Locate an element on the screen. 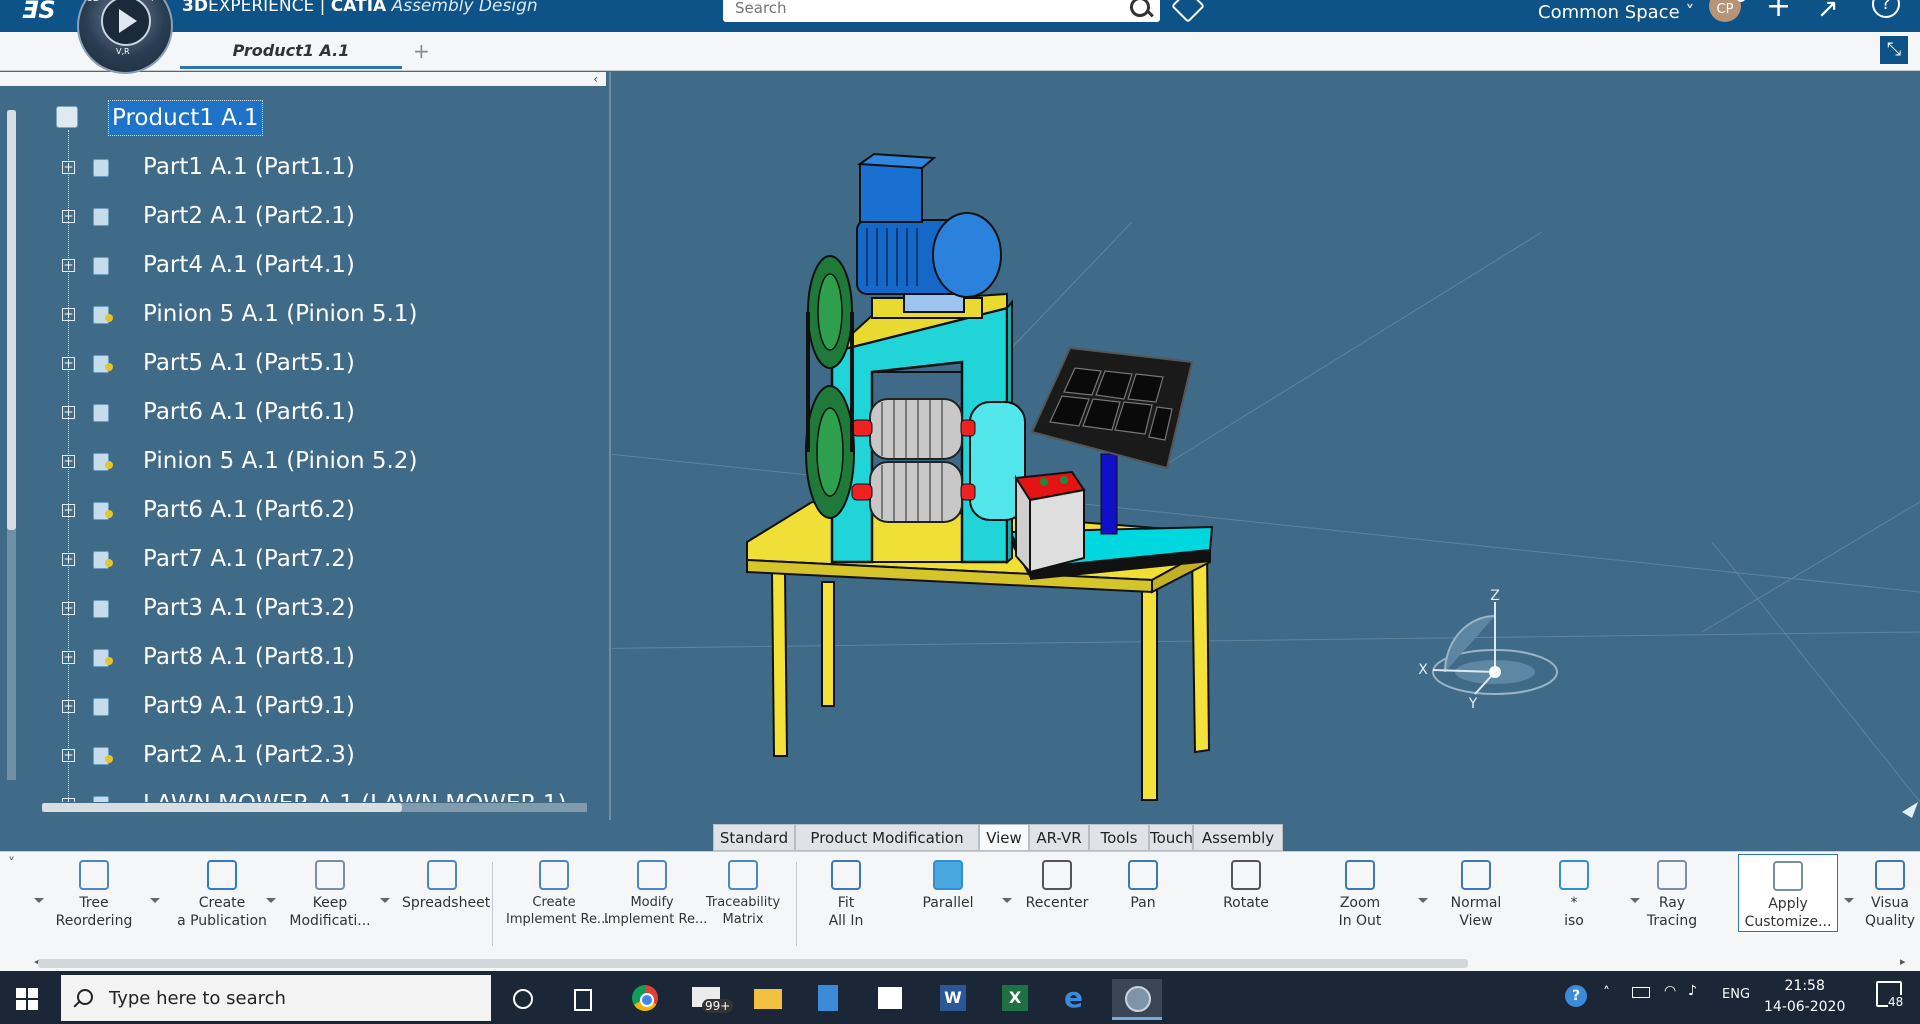  orientation-compass: Z X Y is located at coordinates (1488, 650).